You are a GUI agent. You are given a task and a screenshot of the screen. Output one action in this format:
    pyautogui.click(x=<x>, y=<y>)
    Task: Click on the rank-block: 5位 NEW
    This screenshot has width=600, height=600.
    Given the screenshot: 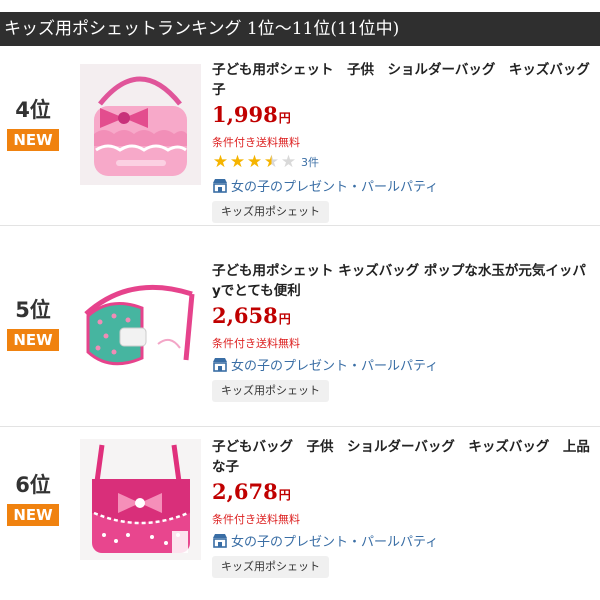 What is the action you would take?
    pyautogui.click(x=33, y=323)
    